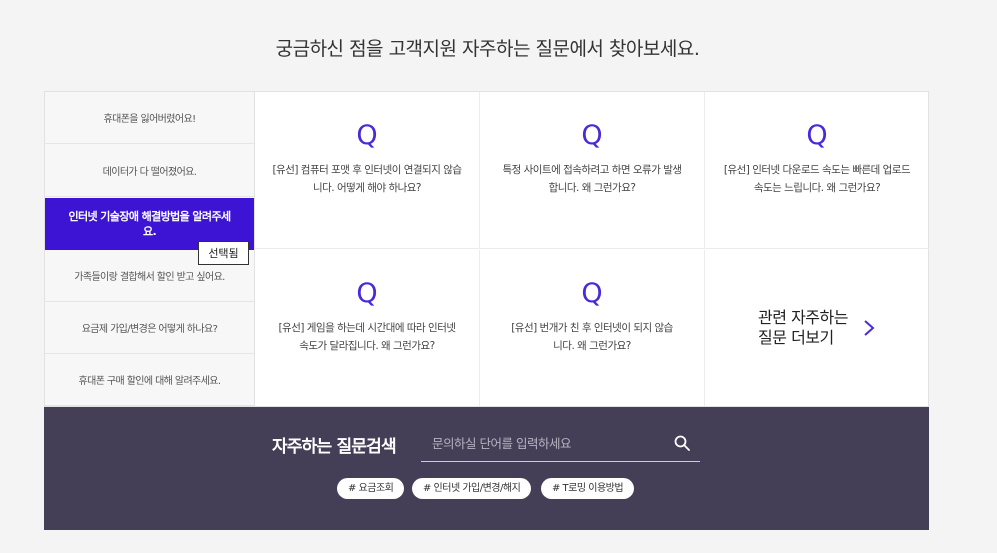  Describe the element at coordinates (149, 328) in the screenshot. I see `category-plan-change: 요금제 가입/변경은 어떻게 하나요?` at that location.